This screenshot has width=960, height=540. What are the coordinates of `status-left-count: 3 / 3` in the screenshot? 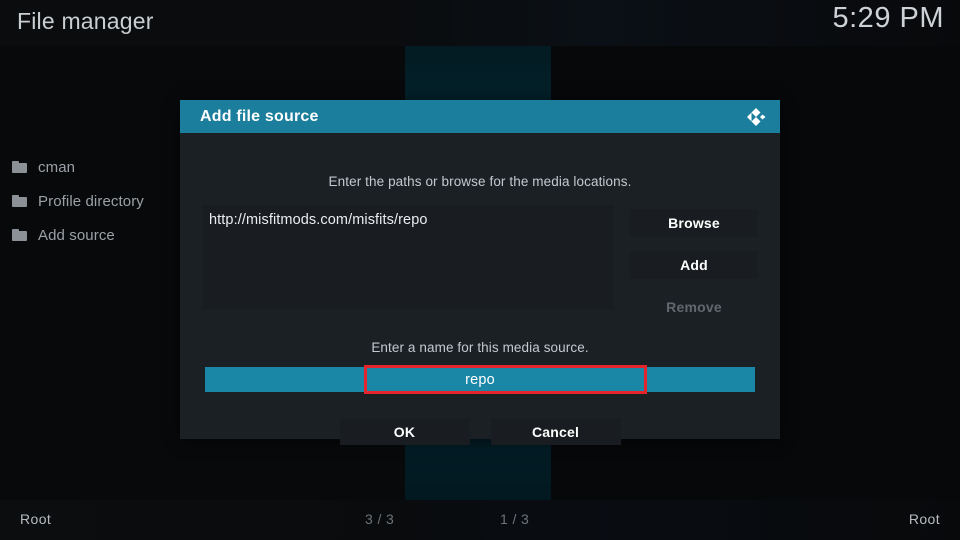 It's located at (380, 519).